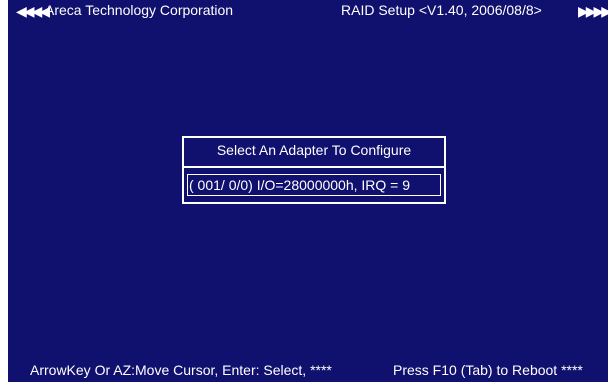 The image size is (613, 387). I want to click on right-arrow-icon: ▶▶▶▶, so click(593, 11).